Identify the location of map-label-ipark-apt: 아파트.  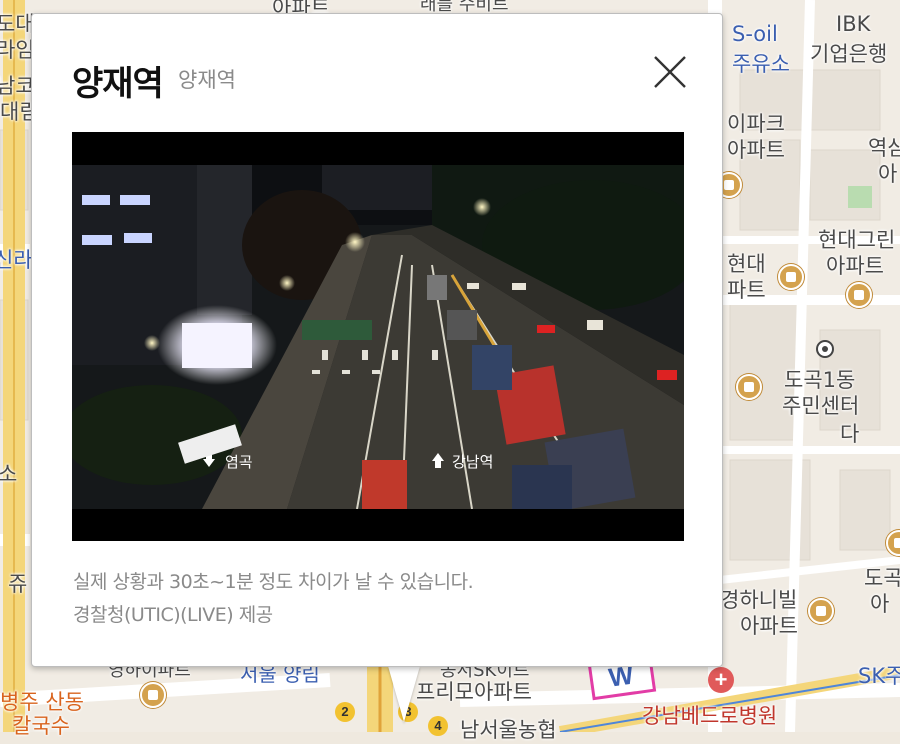
(756, 150).